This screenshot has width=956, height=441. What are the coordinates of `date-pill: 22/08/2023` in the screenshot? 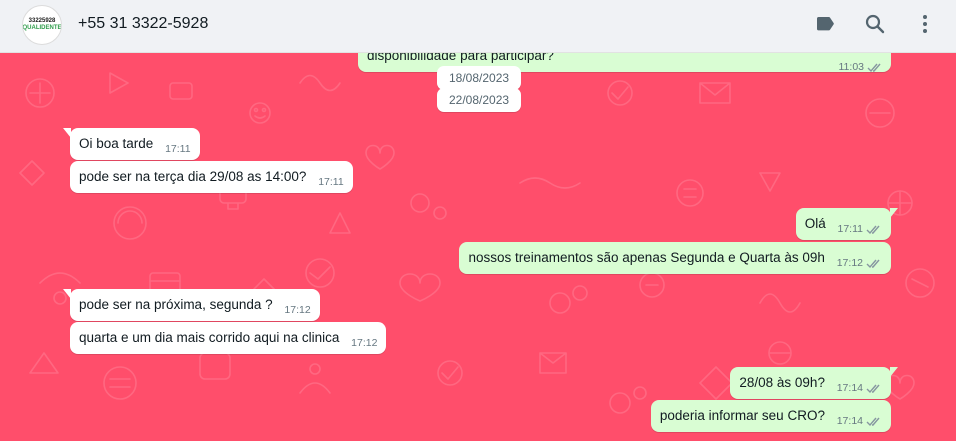 It's located at (479, 100).